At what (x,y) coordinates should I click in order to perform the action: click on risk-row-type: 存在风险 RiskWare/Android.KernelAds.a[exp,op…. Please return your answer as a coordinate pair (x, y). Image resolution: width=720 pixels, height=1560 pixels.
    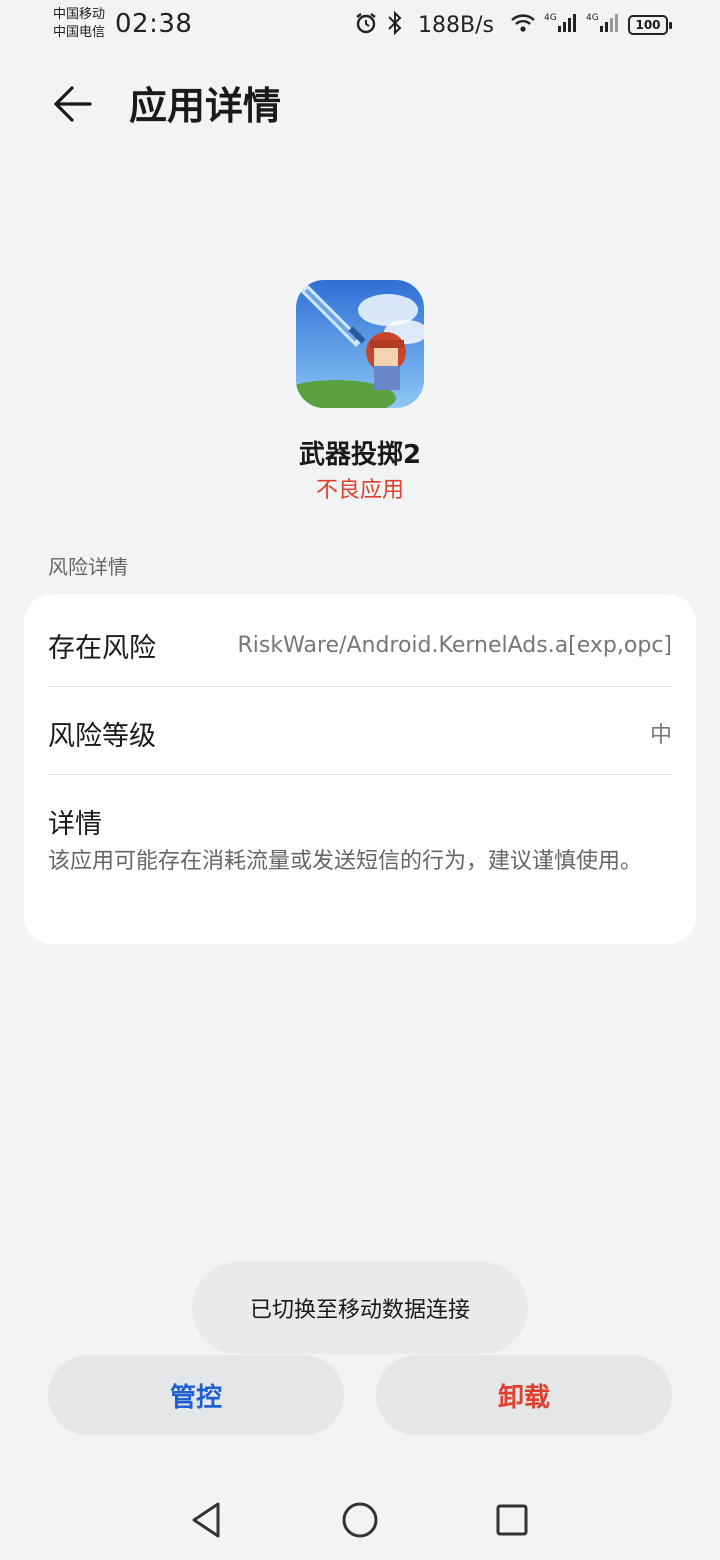
    Looking at the image, I should click on (360, 645).